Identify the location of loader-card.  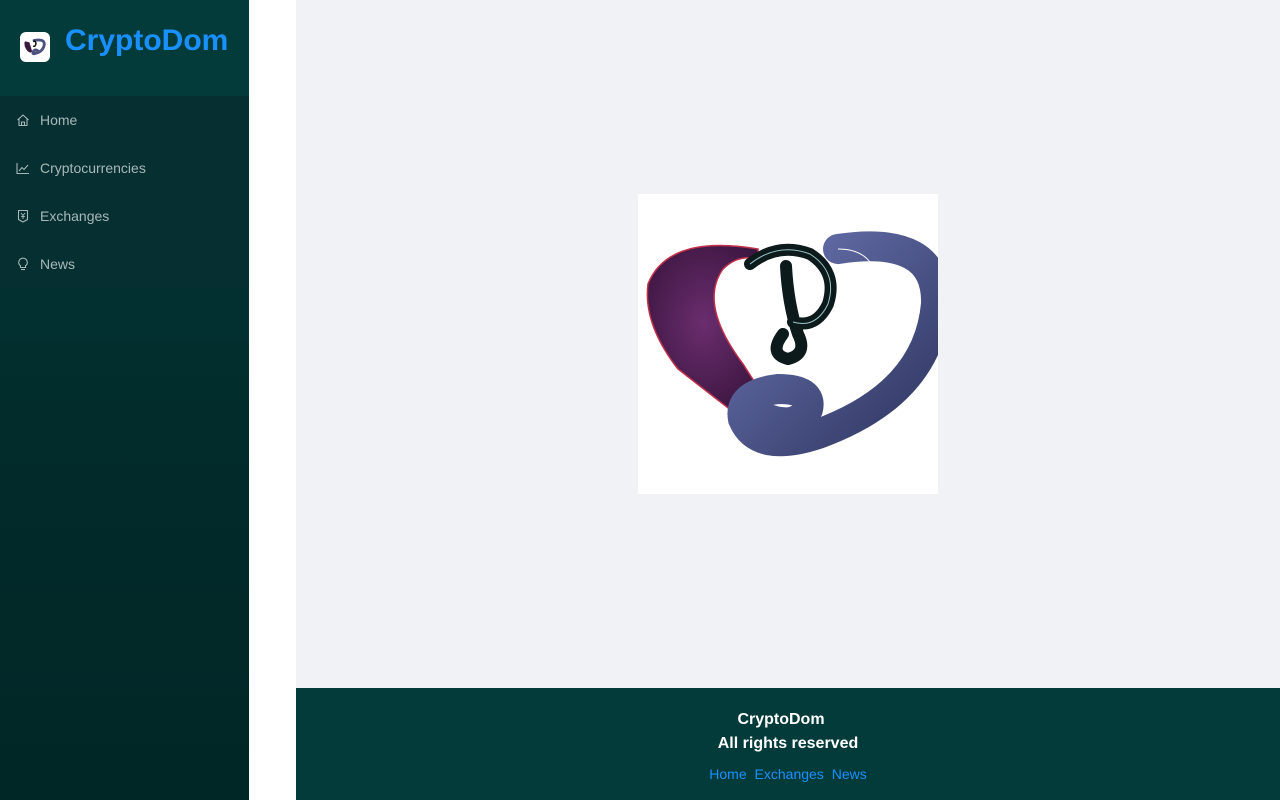
(788, 344).